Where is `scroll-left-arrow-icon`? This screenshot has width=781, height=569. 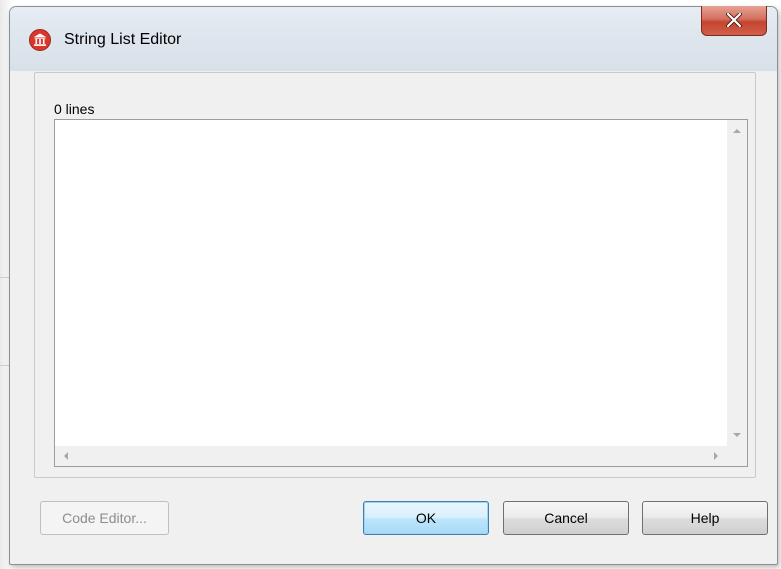 scroll-left-arrow-icon is located at coordinates (66, 456).